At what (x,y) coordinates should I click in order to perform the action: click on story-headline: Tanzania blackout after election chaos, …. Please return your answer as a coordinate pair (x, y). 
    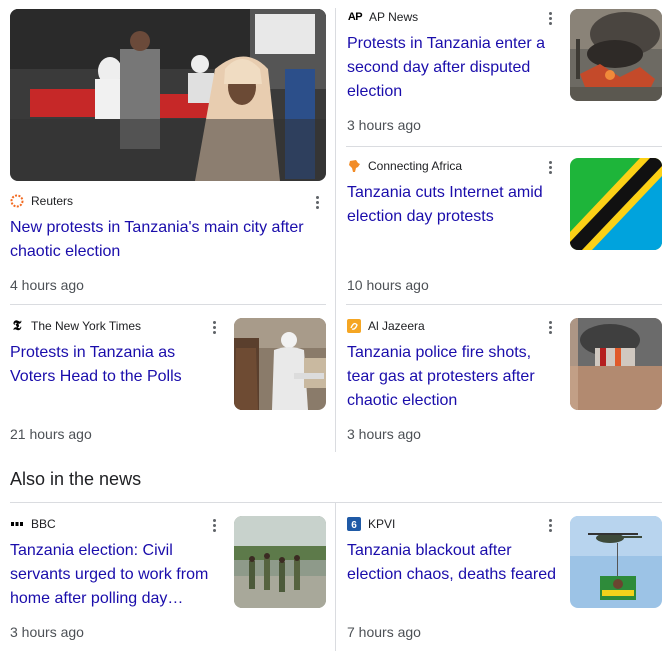
    Looking at the image, I should click on (453, 563).